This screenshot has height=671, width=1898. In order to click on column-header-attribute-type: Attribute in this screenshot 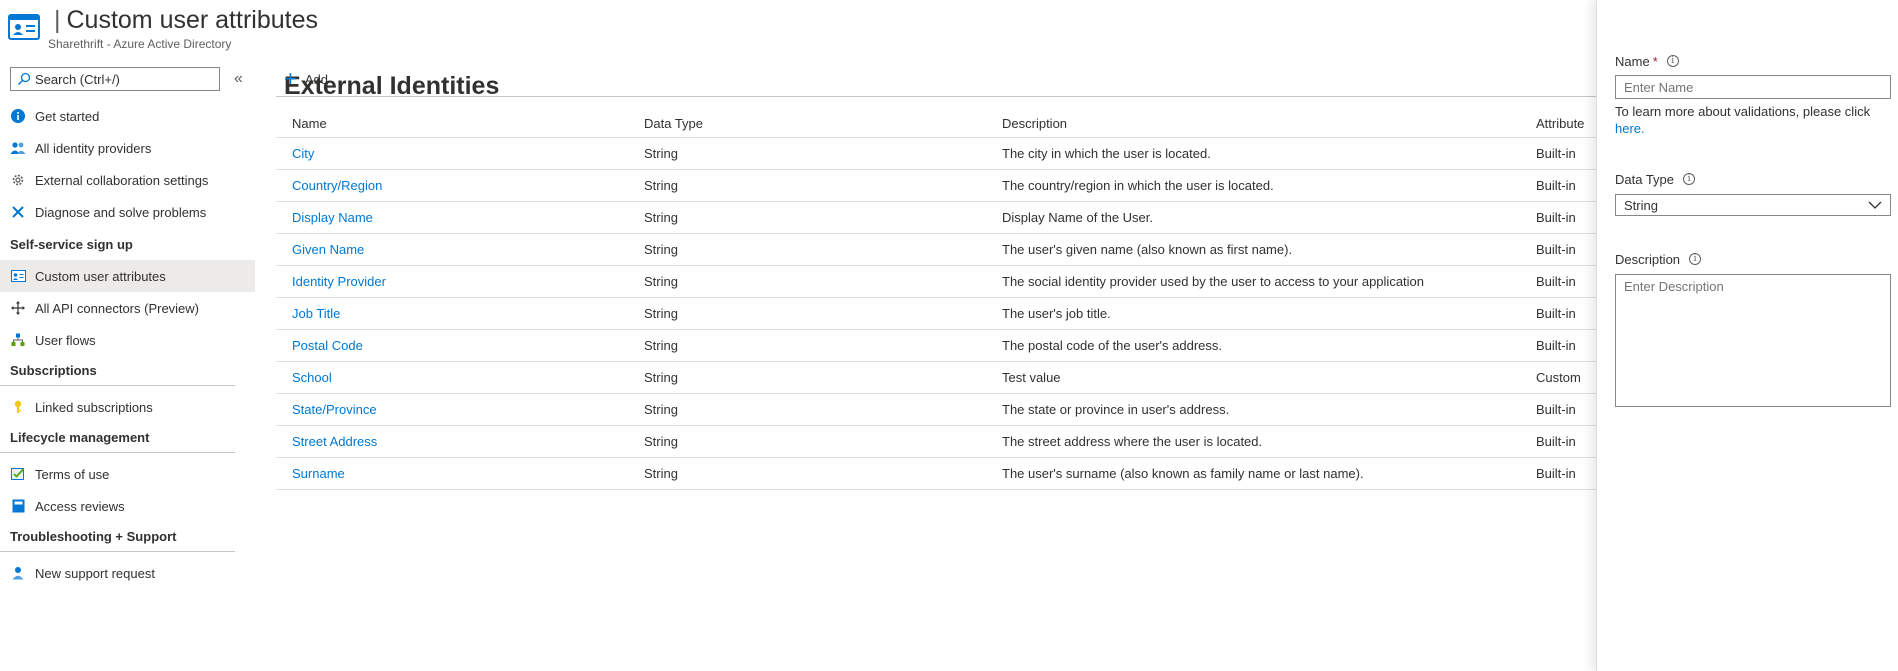, I will do `click(1562, 124)`.